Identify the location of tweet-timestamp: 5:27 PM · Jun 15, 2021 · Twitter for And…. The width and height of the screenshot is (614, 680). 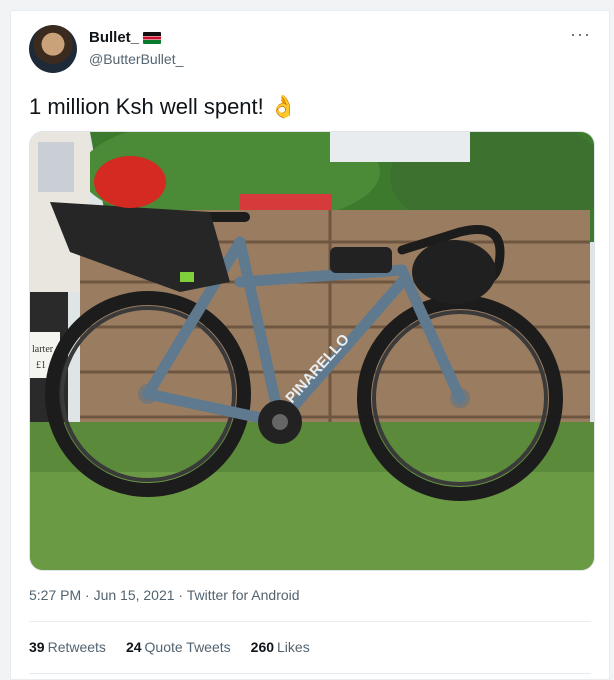
(164, 595).